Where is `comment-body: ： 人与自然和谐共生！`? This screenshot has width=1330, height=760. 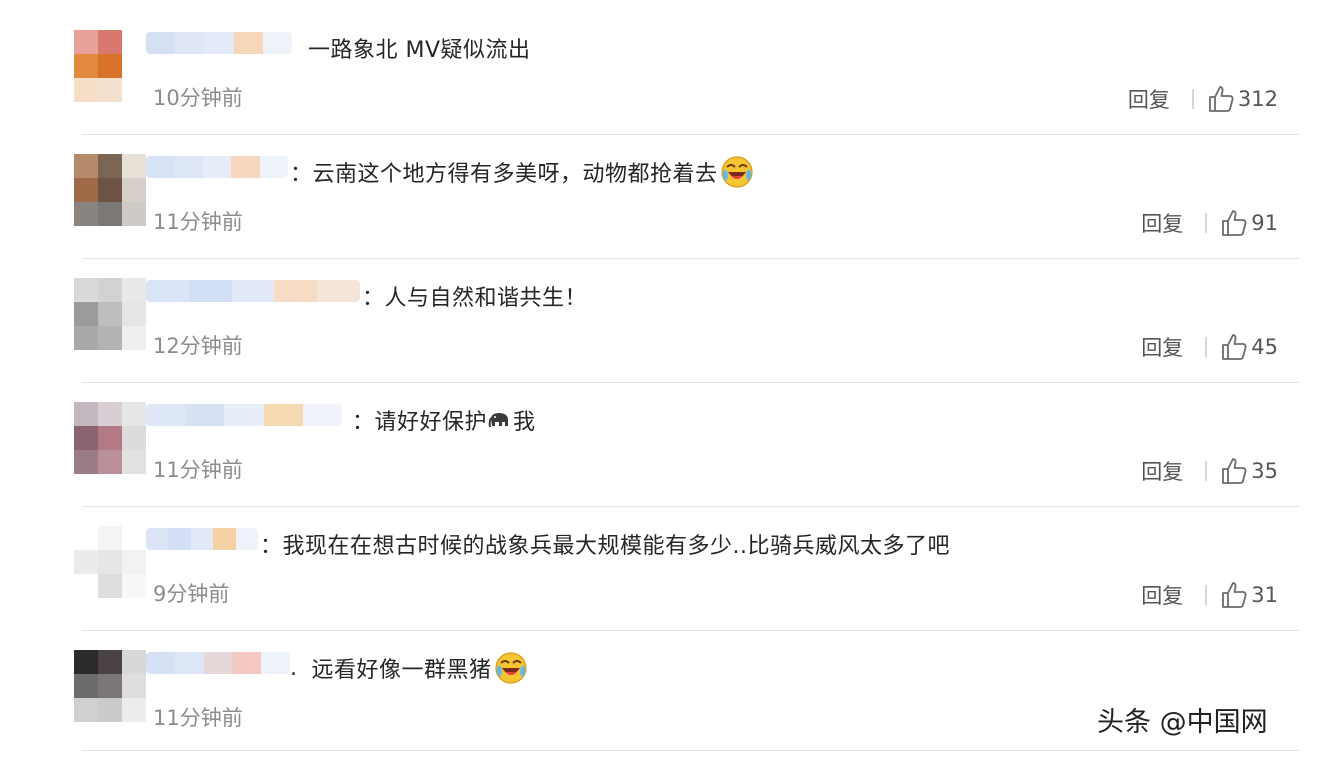 comment-body: ： 人与自然和谐共生！ is located at coordinates (474, 296).